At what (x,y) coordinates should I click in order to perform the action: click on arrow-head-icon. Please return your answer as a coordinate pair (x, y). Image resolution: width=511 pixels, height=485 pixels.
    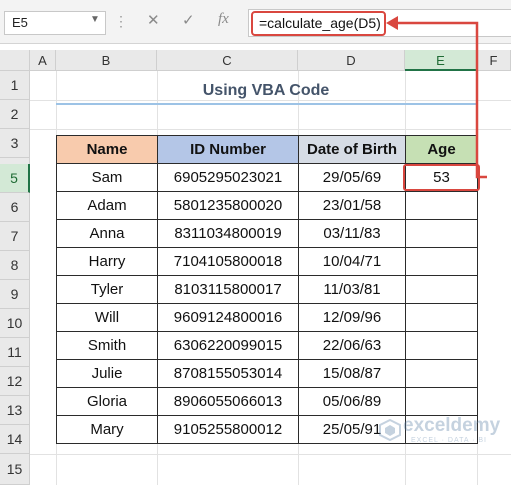
    Looking at the image, I should click on (392, 23).